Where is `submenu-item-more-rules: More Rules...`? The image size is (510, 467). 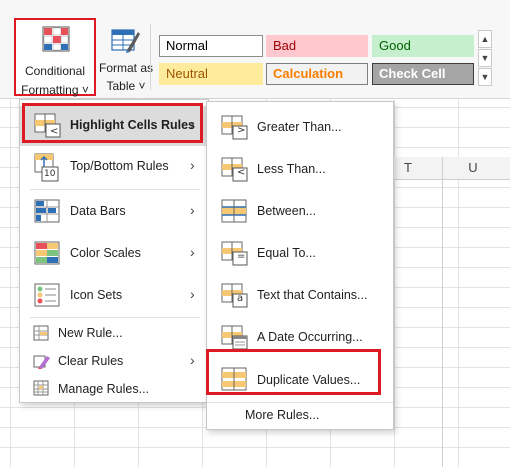
submenu-item-more-rules: More Rules... is located at coordinates (300, 415).